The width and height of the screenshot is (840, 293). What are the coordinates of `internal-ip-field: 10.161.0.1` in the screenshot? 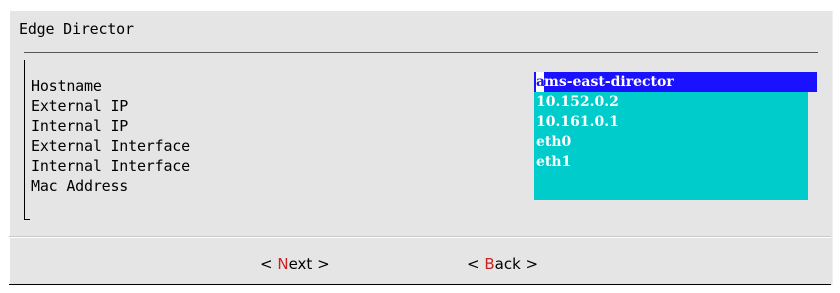 It's located at (671, 122).